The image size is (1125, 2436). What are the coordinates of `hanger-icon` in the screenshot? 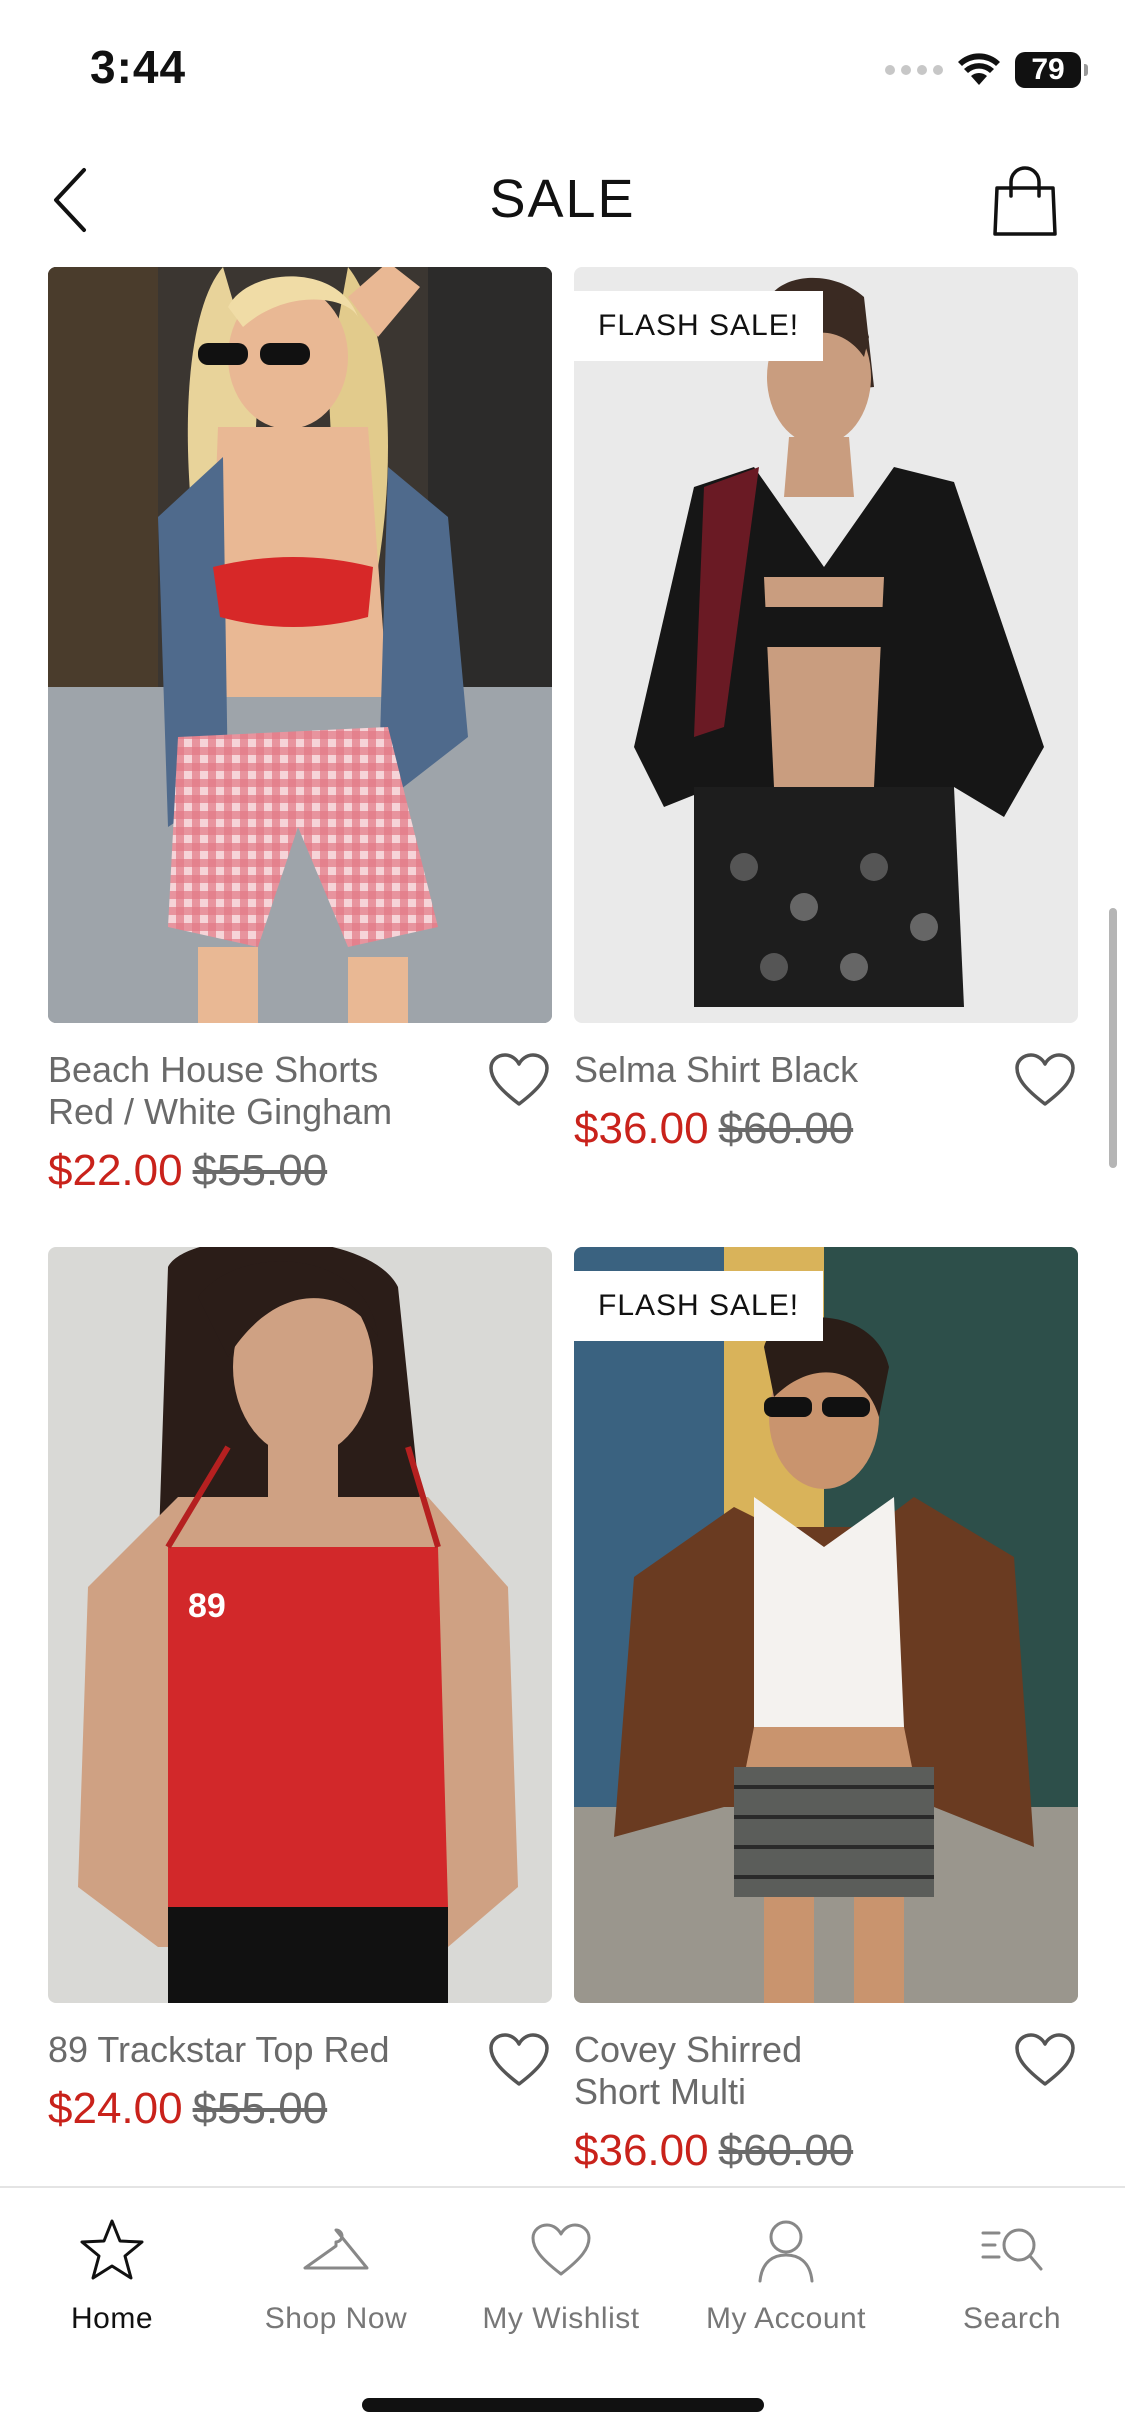 It's located at (336, 2249).